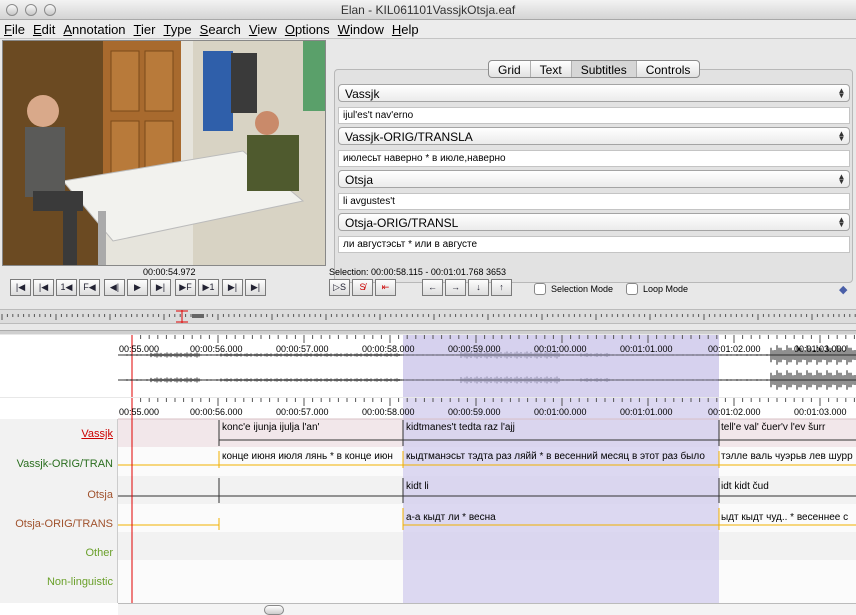 Image resolution: width=856 pixels, height=615 pixels. Describe the element at coordinates (14, 29) in the screenshot. I see `menu-file: File` at that location.